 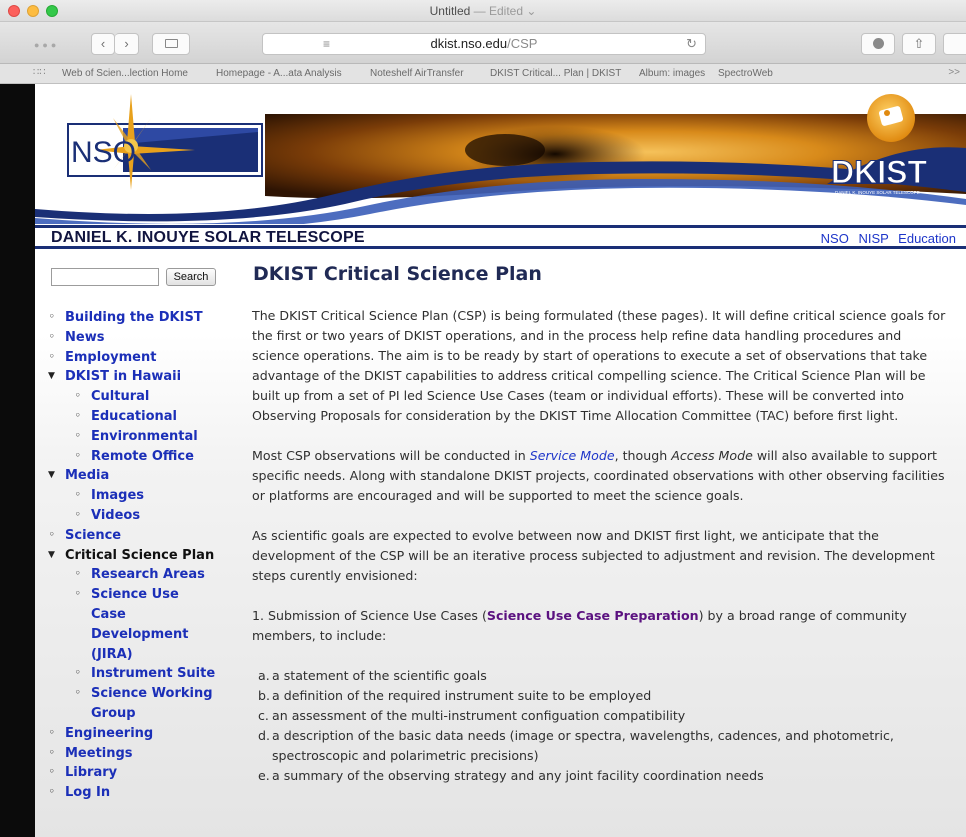 I want to click on window-title-text: Untitled, so click(x=450, y=11).